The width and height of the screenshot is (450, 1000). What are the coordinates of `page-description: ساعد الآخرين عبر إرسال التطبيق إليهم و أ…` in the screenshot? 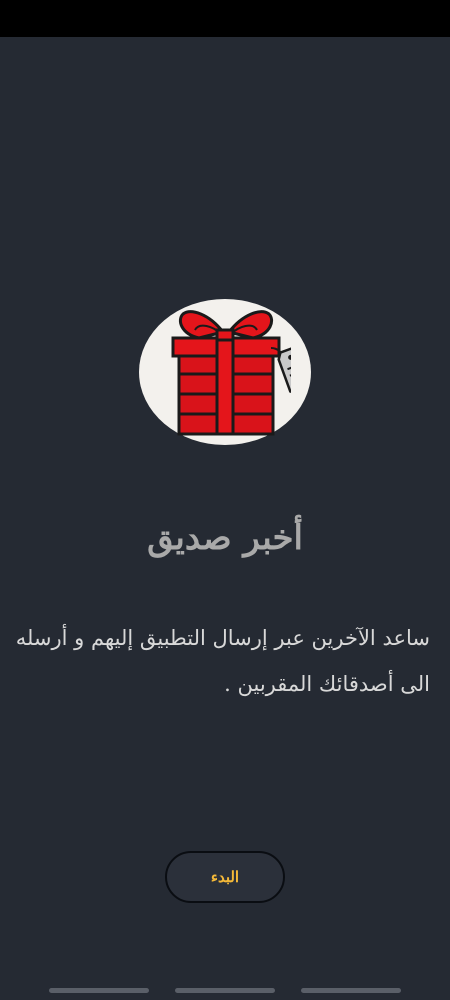 It's located at (222, 661).